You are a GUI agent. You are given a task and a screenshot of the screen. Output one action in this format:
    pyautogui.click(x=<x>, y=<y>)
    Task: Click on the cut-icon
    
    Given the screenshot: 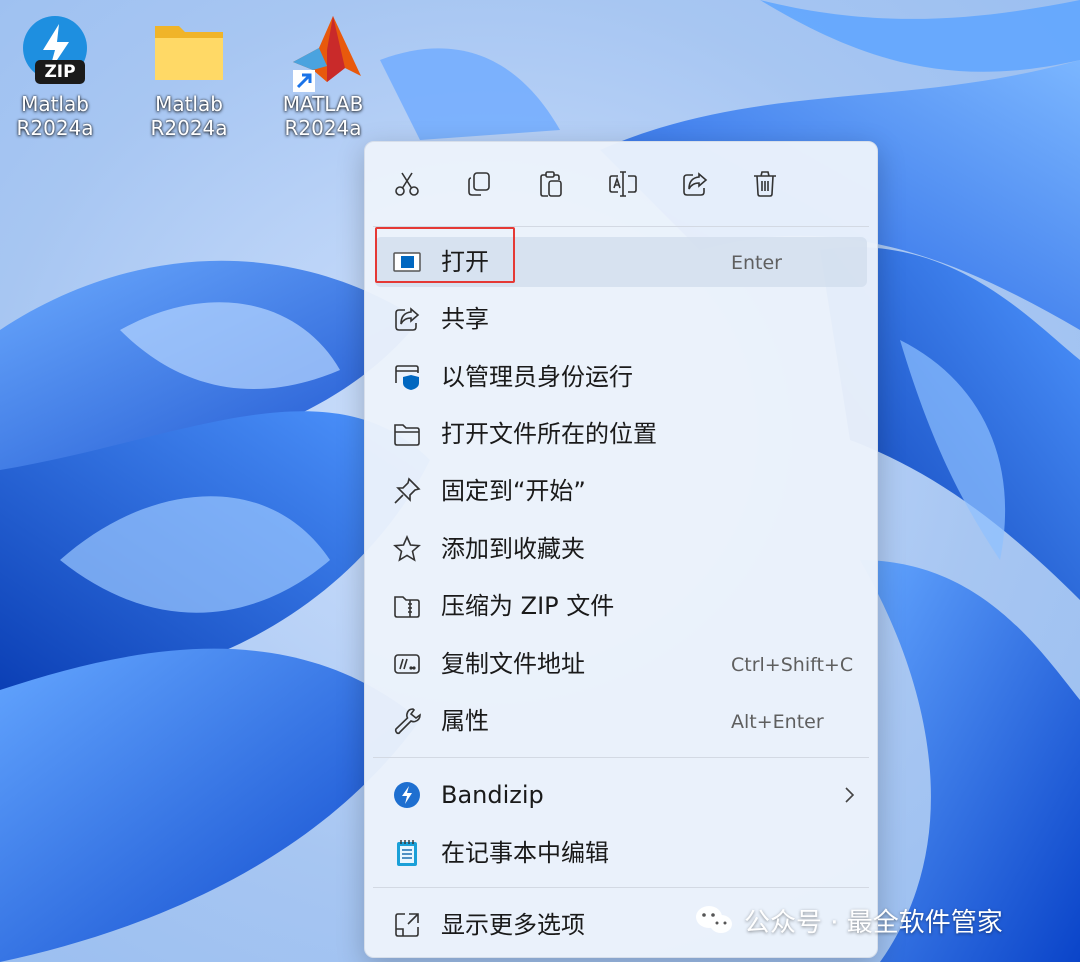 What is the action you would take?
    pyautogui.click(x=407, y=184)
    